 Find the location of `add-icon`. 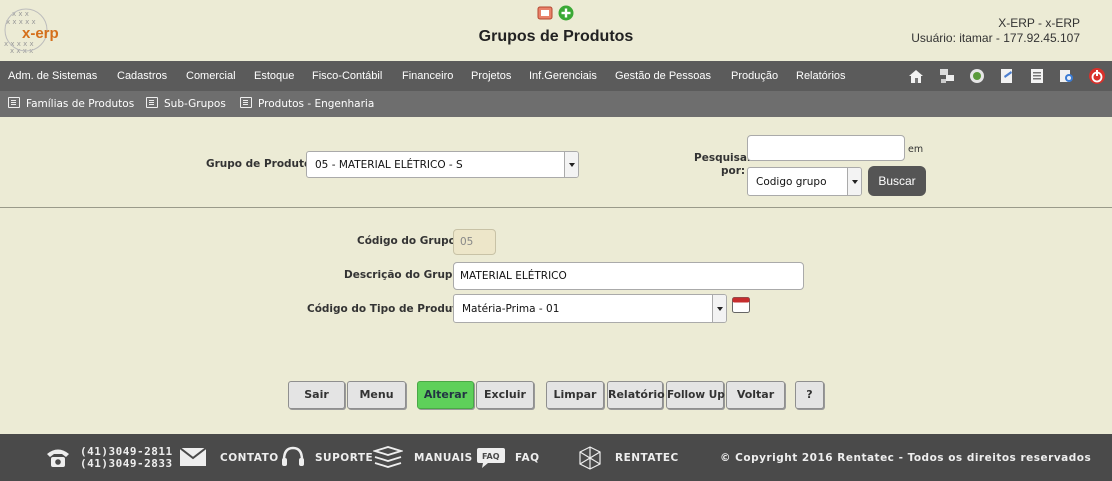

add-icon is located at coordinates (566, 13).